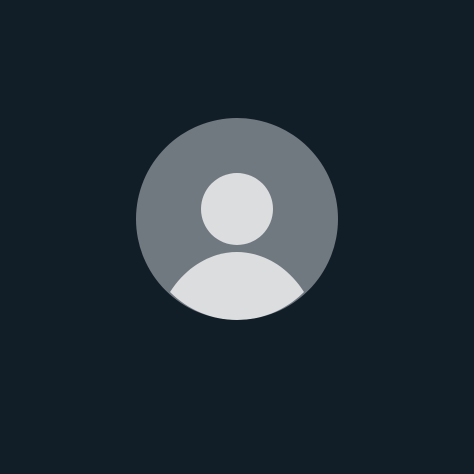 This screenshot has width=474, height=474. Describe the element at coordinates (237, 209) in the screenshot. I see `user-head-shape` at that location.